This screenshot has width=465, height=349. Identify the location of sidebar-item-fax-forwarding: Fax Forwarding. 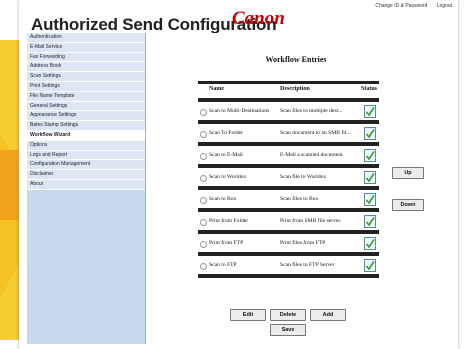
(86, 57).